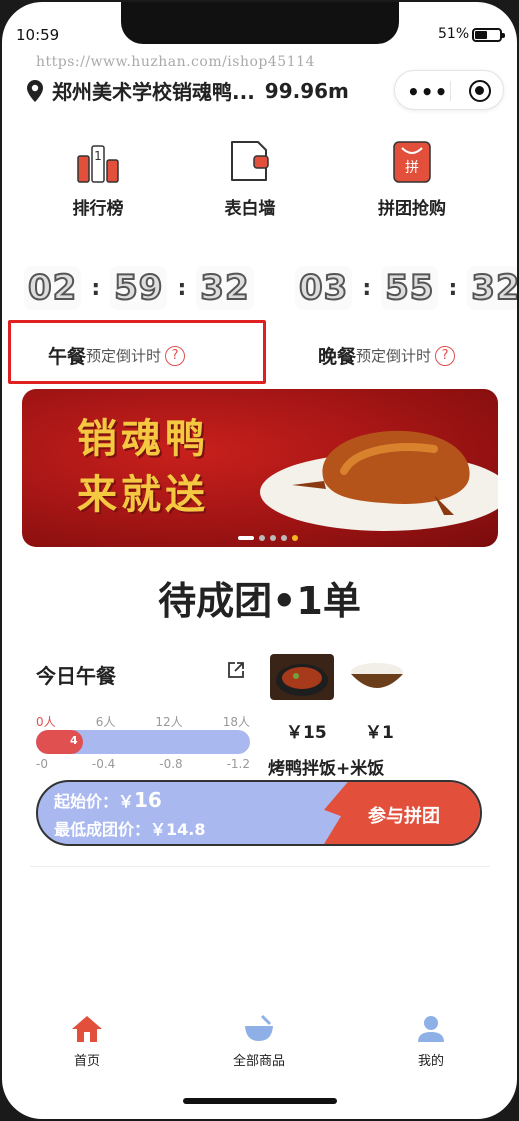  What do you see at coordinates (302, 677) in the screenshot?
I see `roast-duck-rice-image` at bounding box center [302, 677].